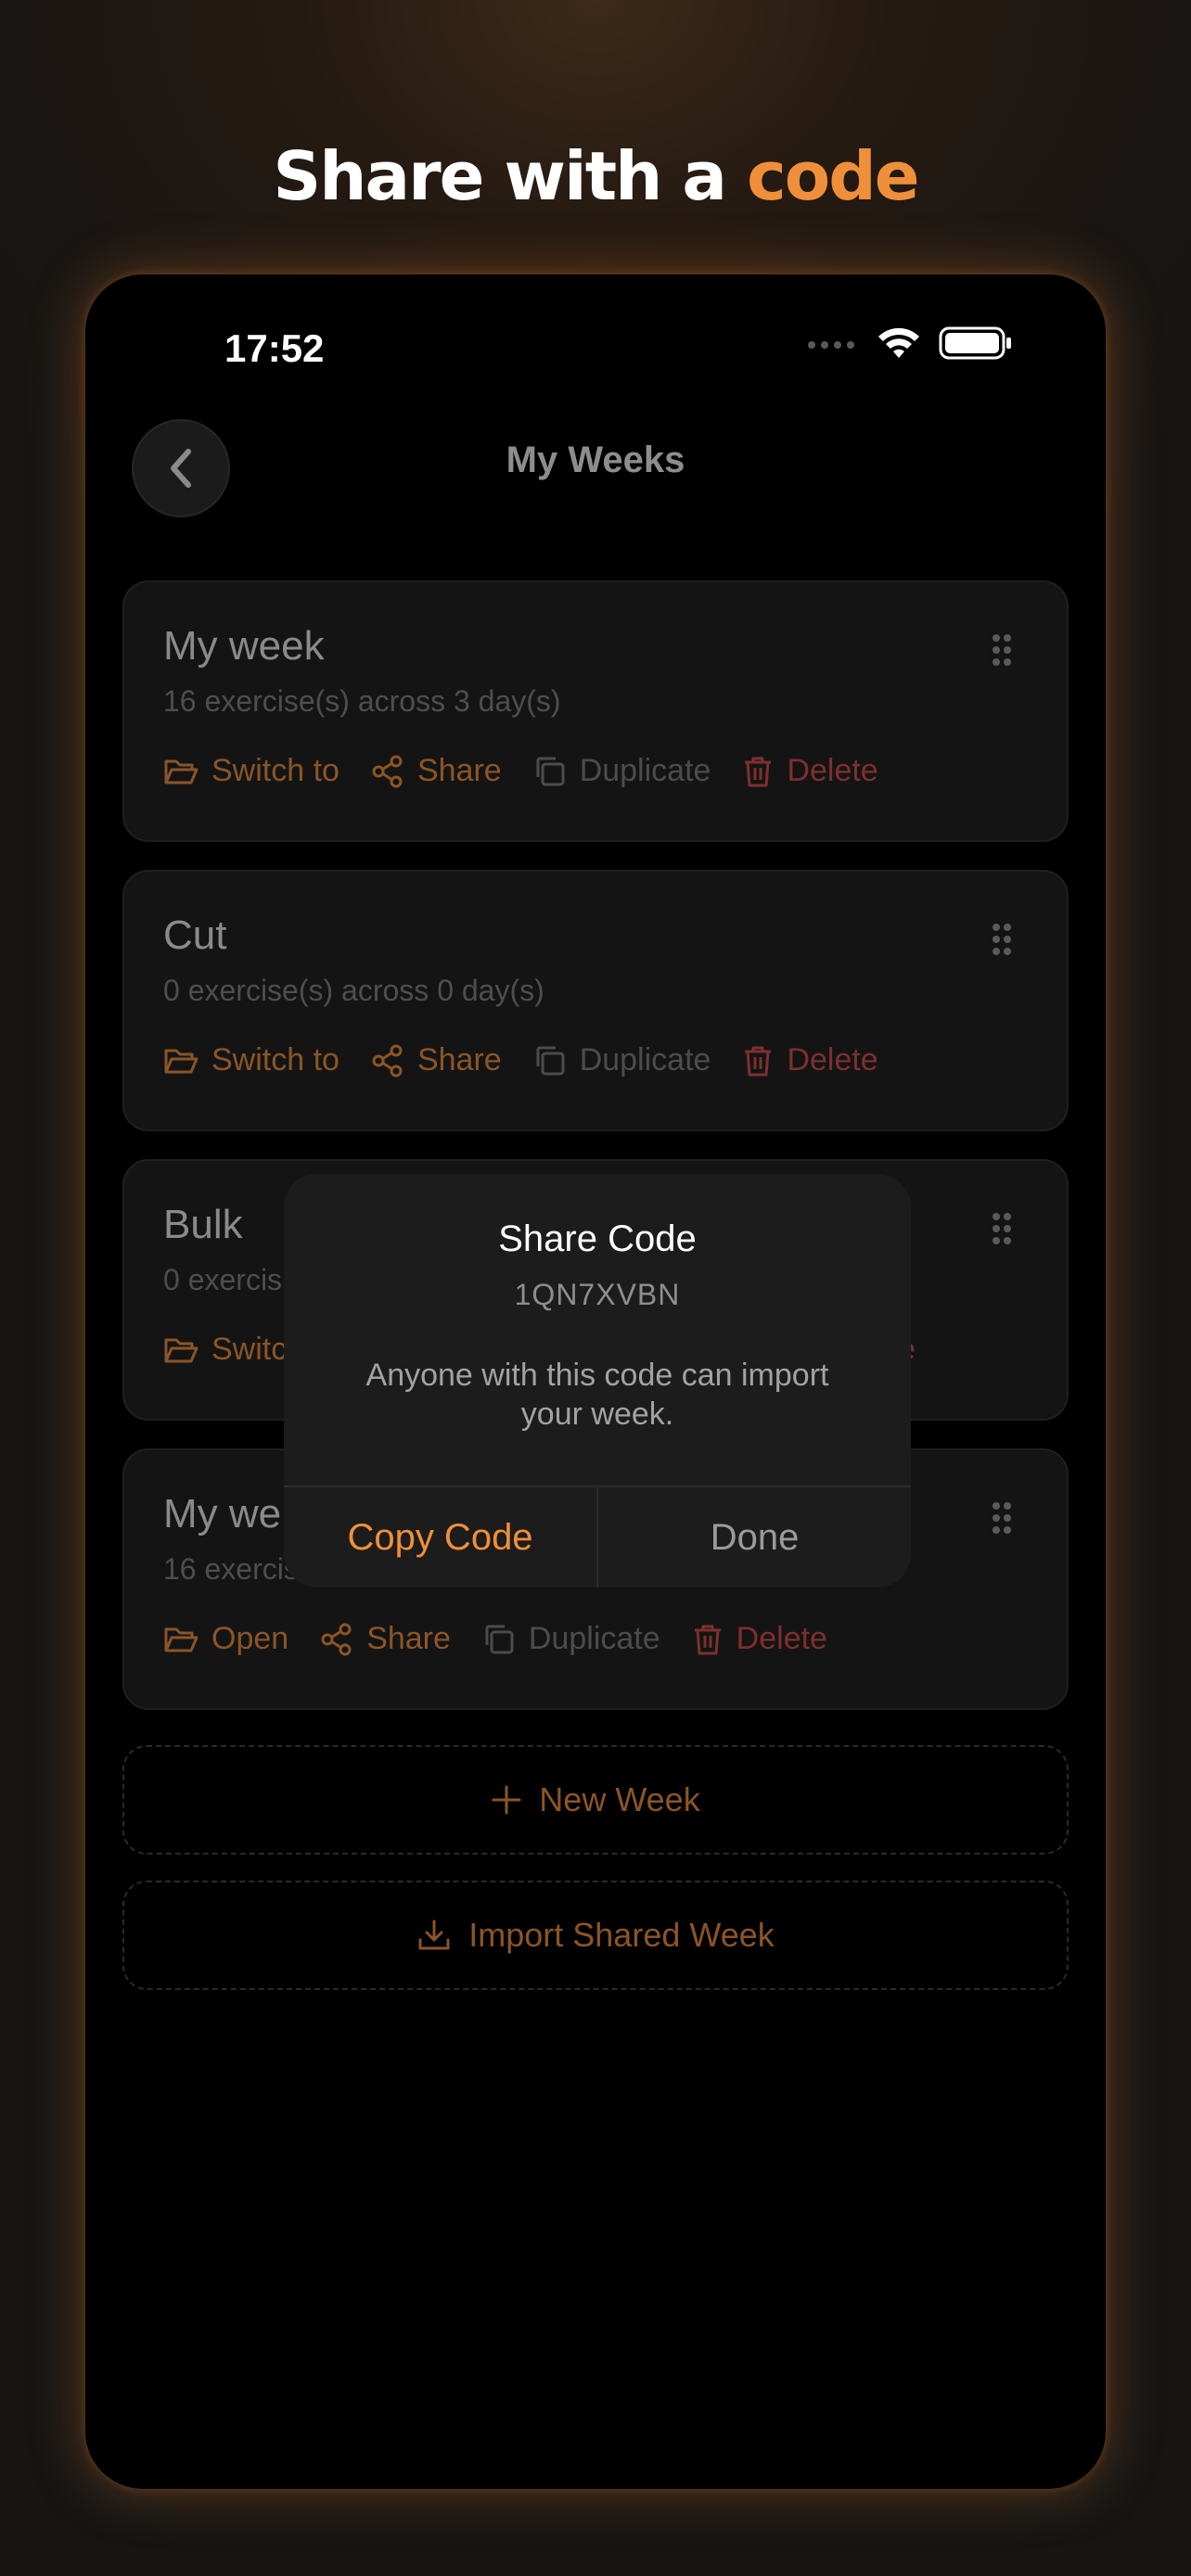 This screenshot has width=1191, height=2576. What do you see at coordinates (597, 1294) in the screenshot?
I see `share-code-value: 1QN7XVBN` at bounding box center [597, 1294].